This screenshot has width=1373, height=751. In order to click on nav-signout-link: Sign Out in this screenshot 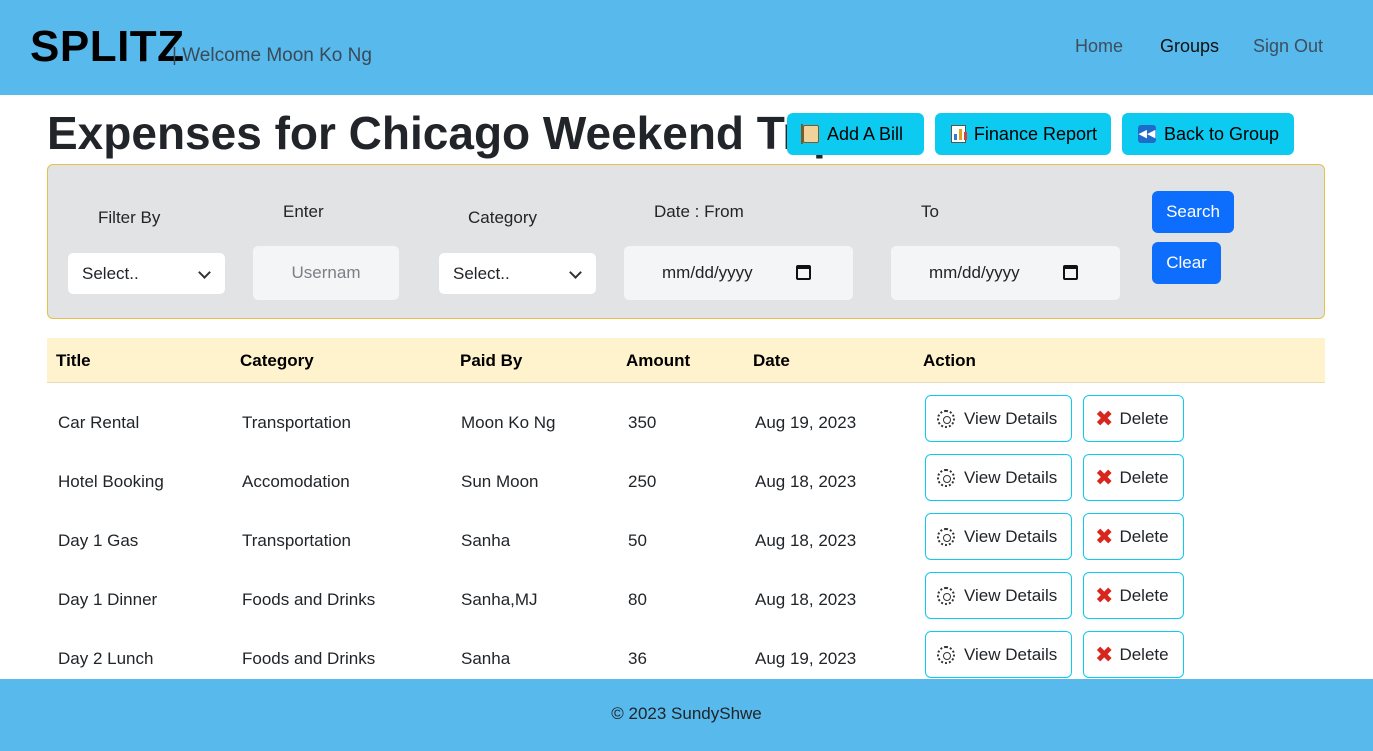, I will do `click(1288, 46)`.